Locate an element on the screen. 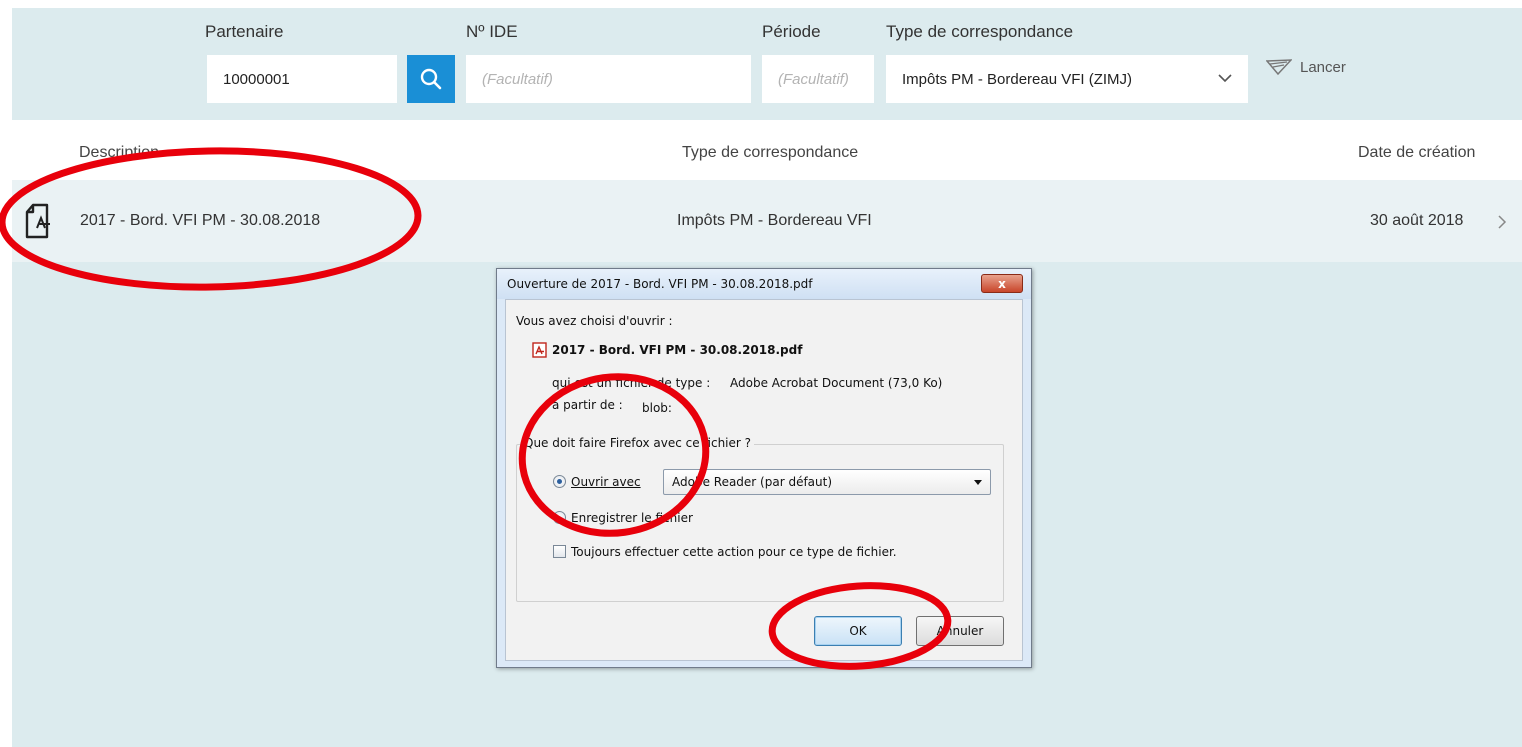  dialog-close-button: x is located at coordinates (1002, 283).